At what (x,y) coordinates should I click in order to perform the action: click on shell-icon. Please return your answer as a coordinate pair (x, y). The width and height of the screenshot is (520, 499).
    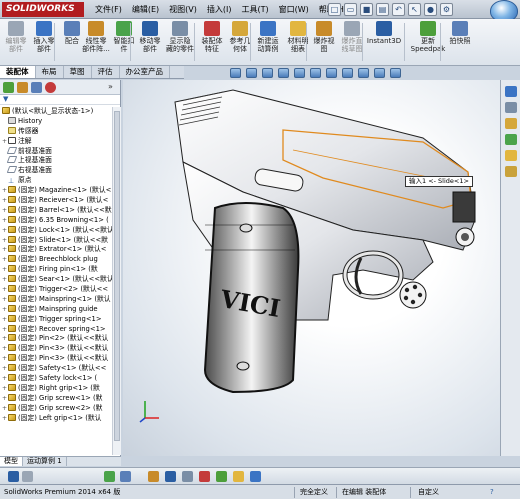
    Looking at the image, I should click on (255, 476).